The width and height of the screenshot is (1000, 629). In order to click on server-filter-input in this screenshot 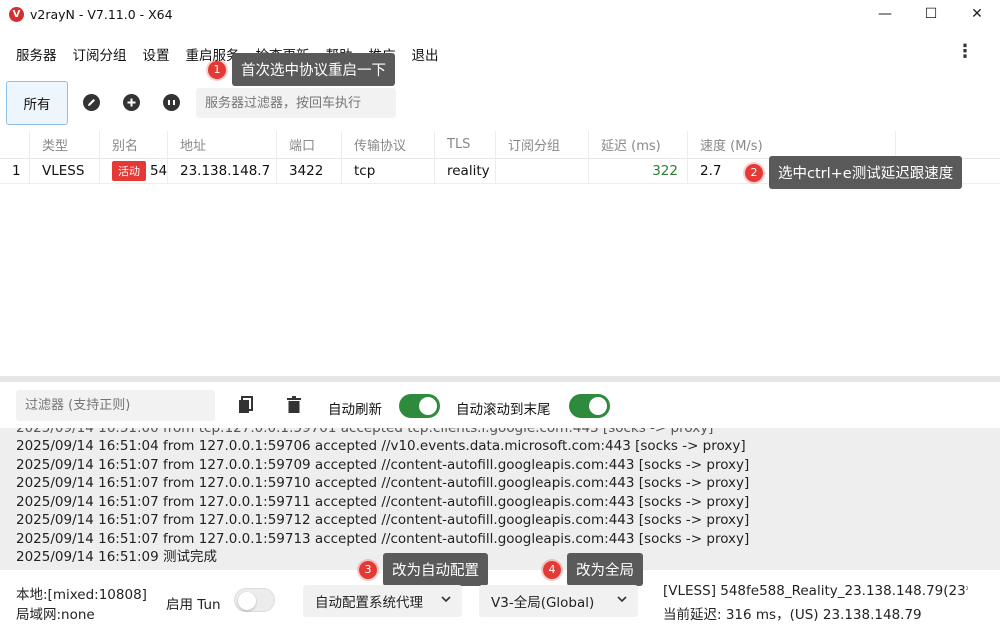, I will do `click(296, 103)`.